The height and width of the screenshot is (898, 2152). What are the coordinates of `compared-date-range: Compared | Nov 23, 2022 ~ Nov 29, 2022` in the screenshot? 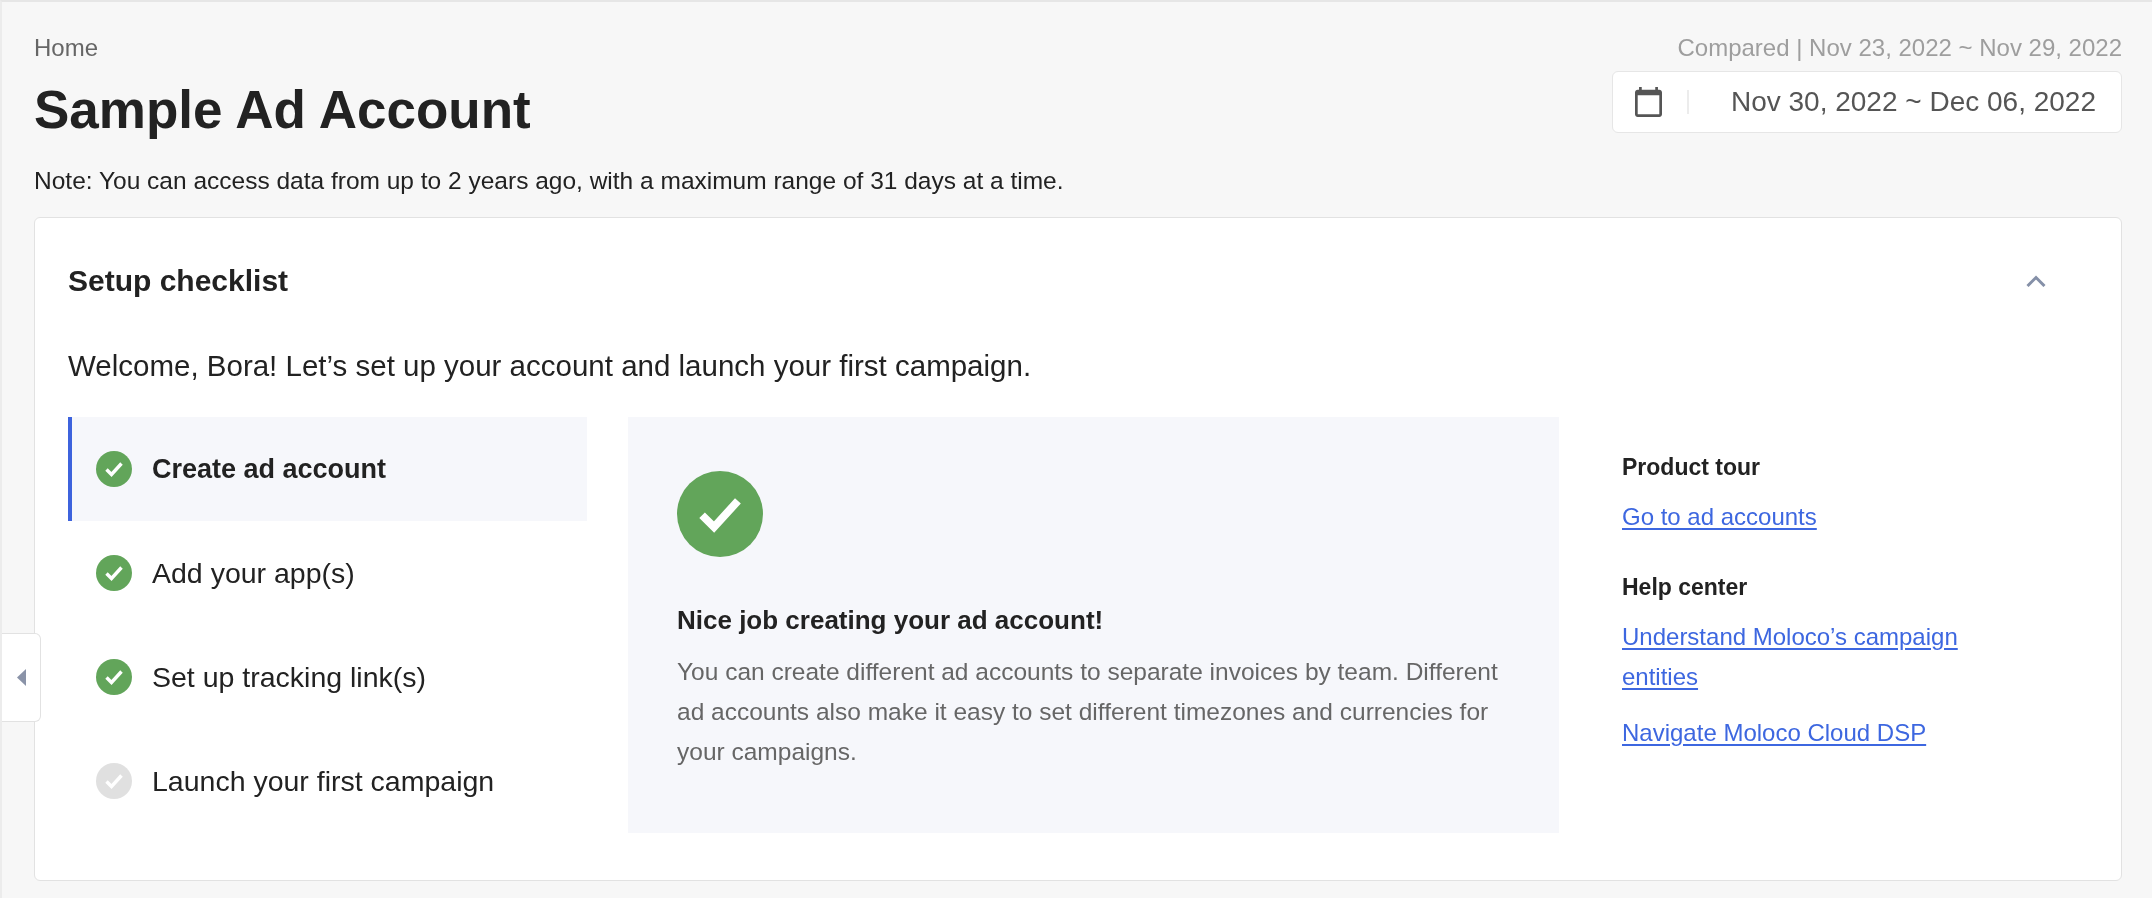 It's located at (1899, 48).